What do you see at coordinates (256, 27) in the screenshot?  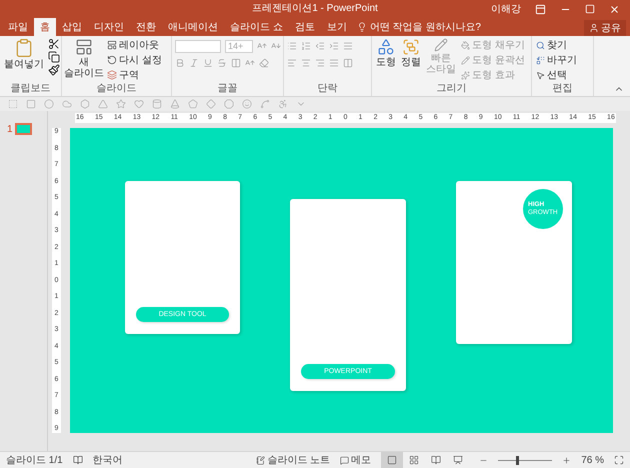 I see `ribbon-tab: 슬라이드 쇼` at bounding box center [256, 27].